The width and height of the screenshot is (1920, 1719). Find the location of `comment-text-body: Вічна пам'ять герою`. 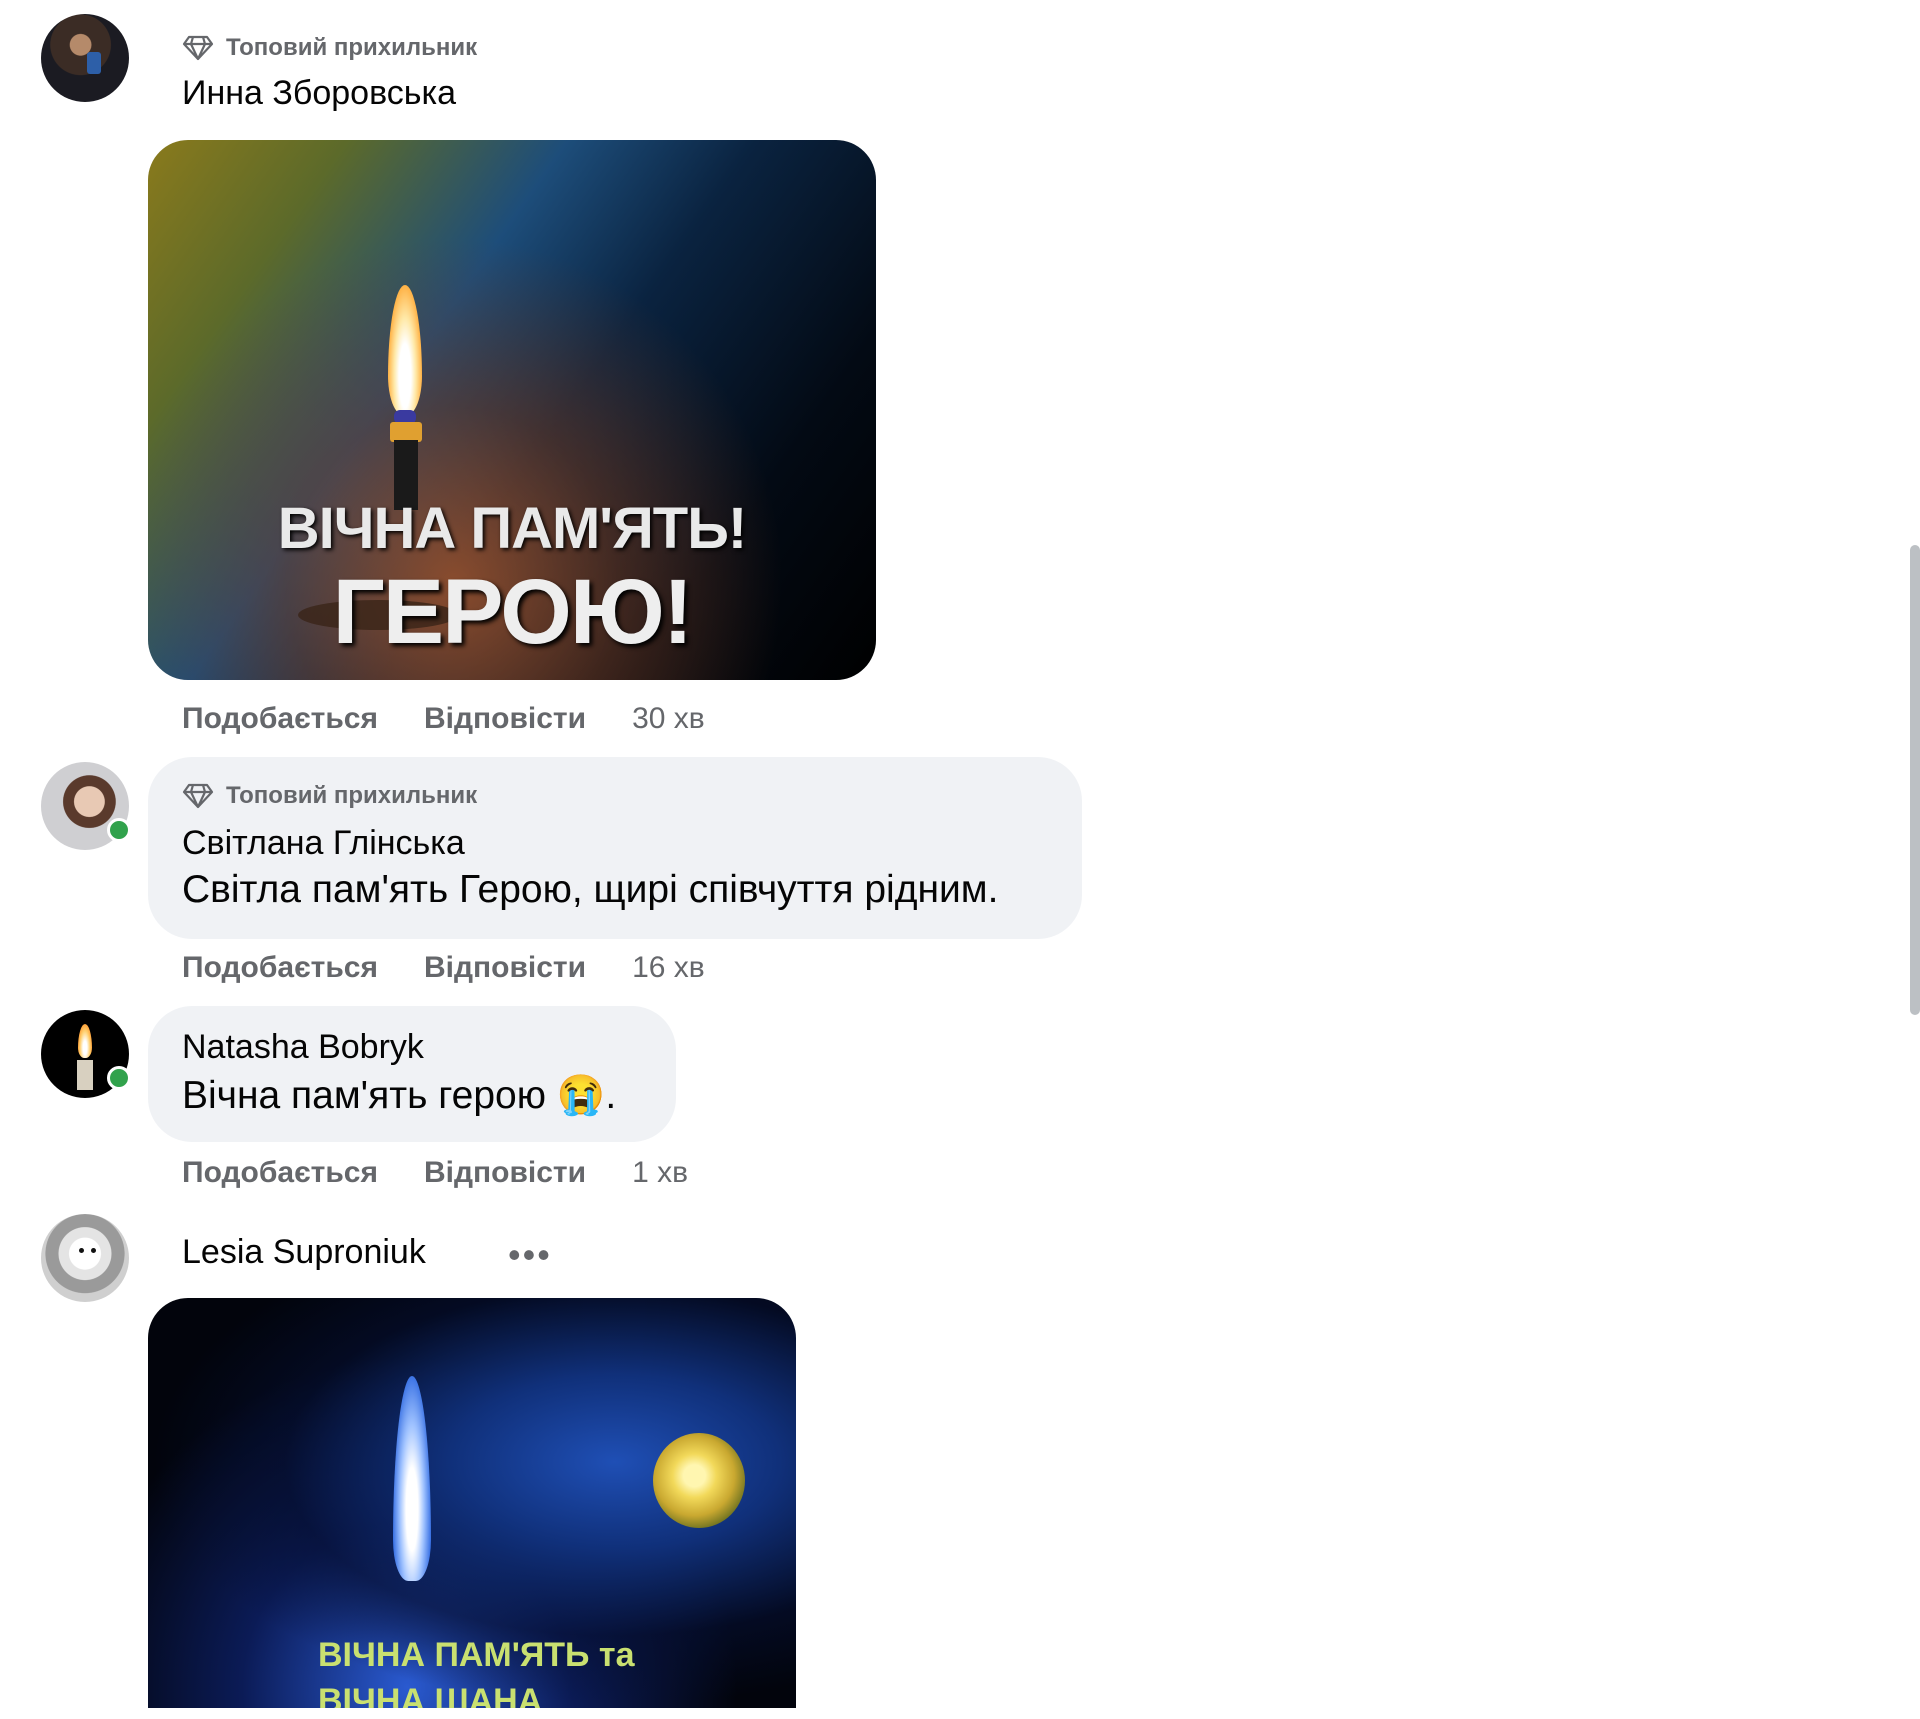

comment-text-body: Вічна пам'ять герою is located at coordinates (364, 1095).